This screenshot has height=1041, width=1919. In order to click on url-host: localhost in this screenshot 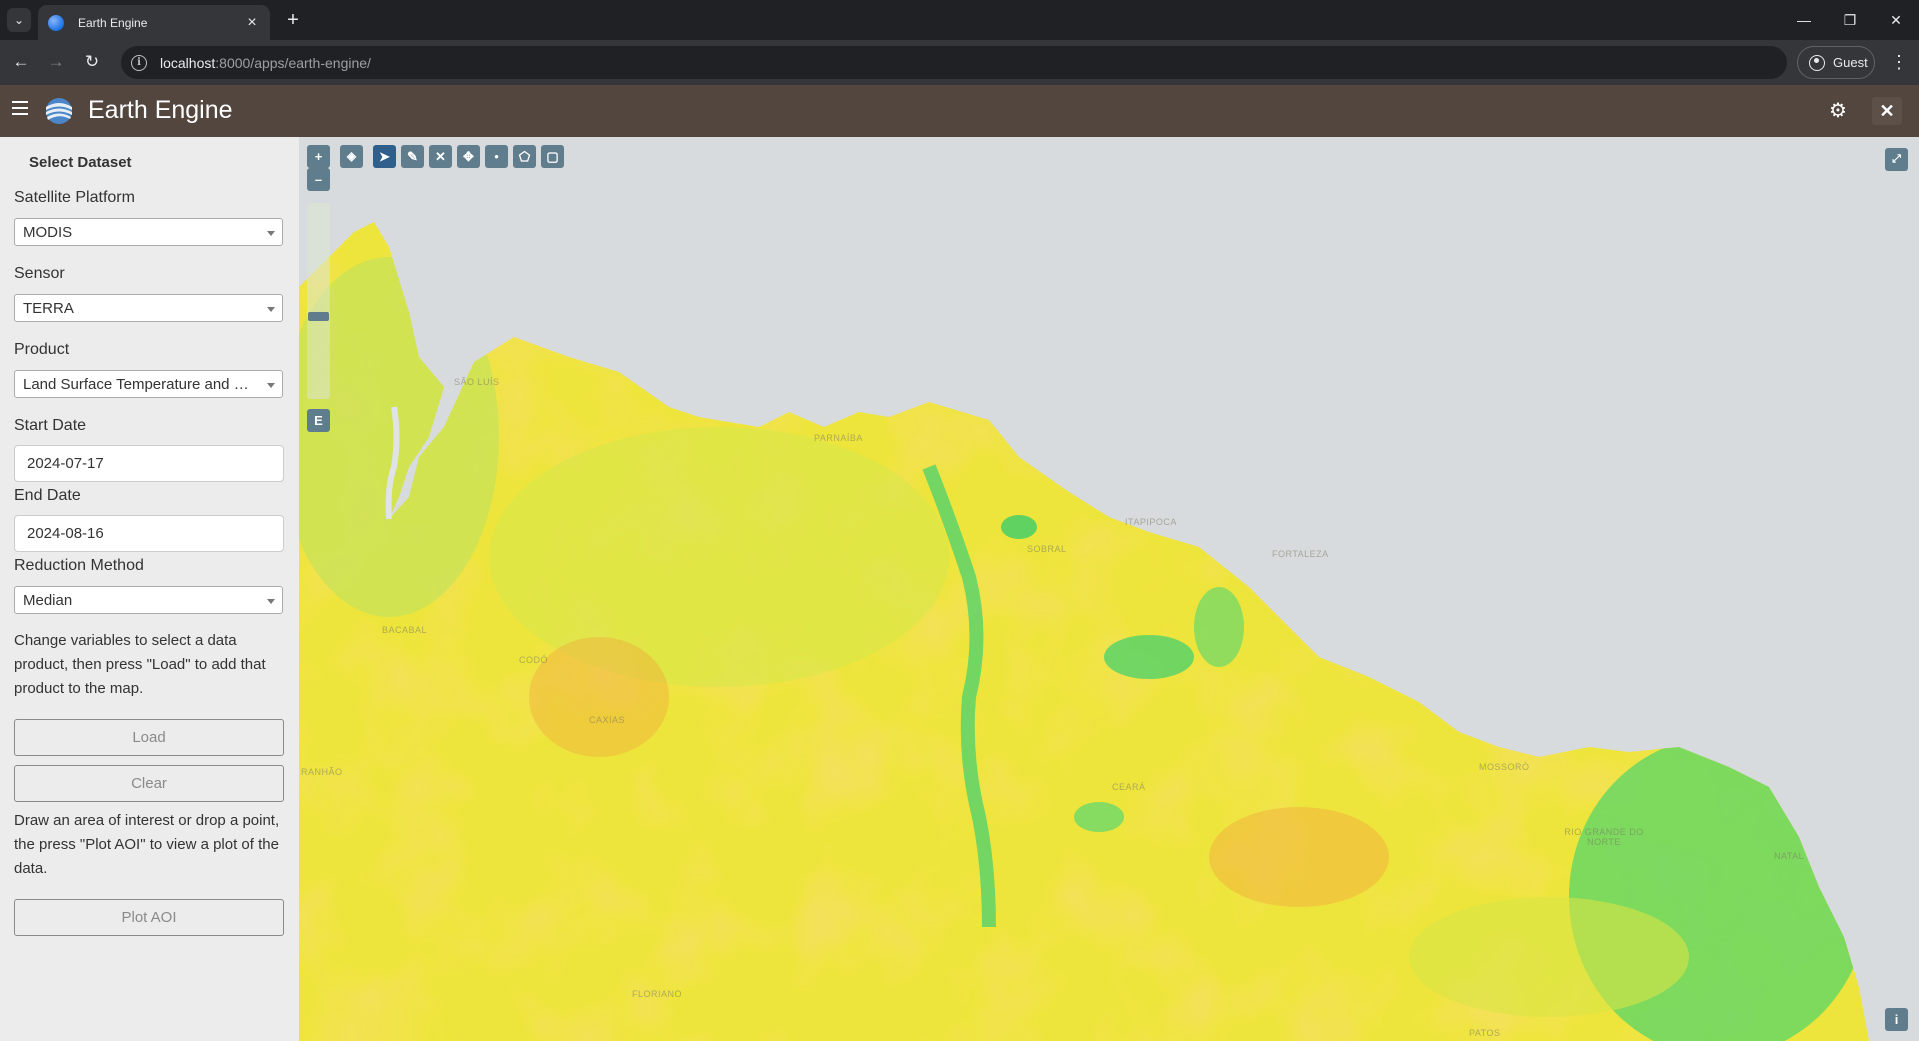, I will do `click(188, 62)`.